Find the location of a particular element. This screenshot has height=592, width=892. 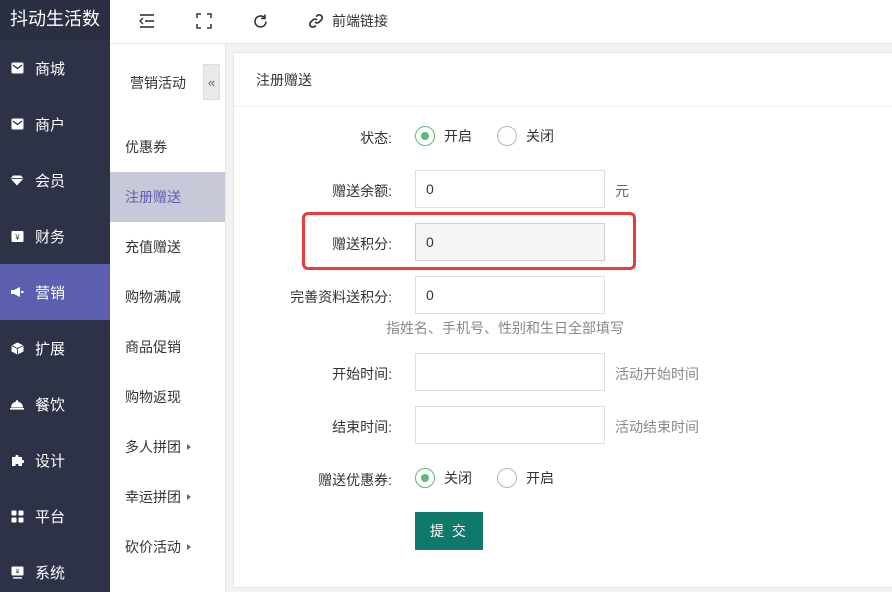

nav-item-7: 设计 is located at coordinates (55, 460).